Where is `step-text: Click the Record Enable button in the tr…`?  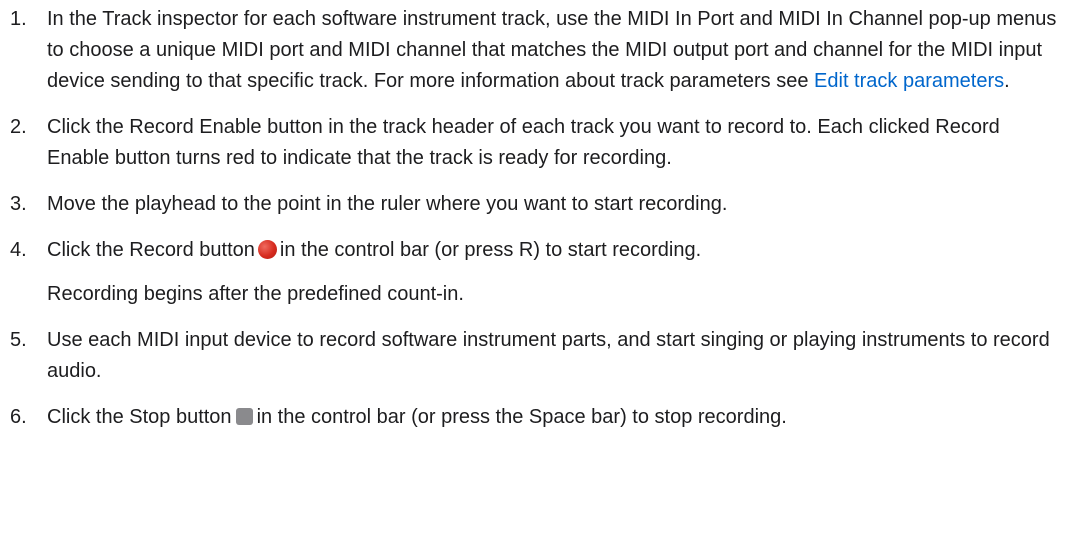 step-text: Click the Record Enable button in the tr… is located at coordinates (523, 142).